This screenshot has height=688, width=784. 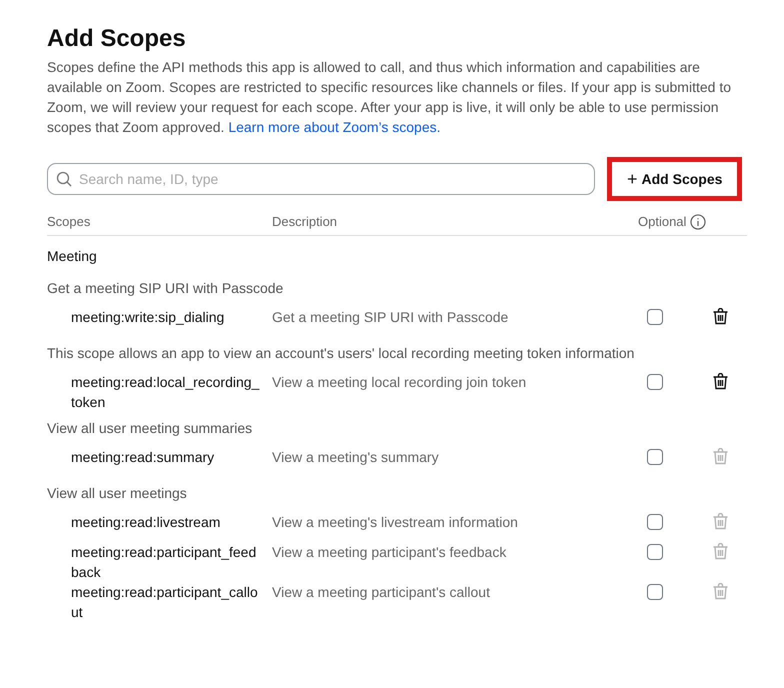 I want to click on group-heading: View all user meeting summaries, so click(x=150, y=428).